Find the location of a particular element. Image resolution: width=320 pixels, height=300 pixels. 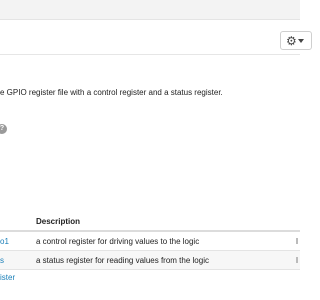

gear-icon: ⚙ is located at coordinates (291, 40).